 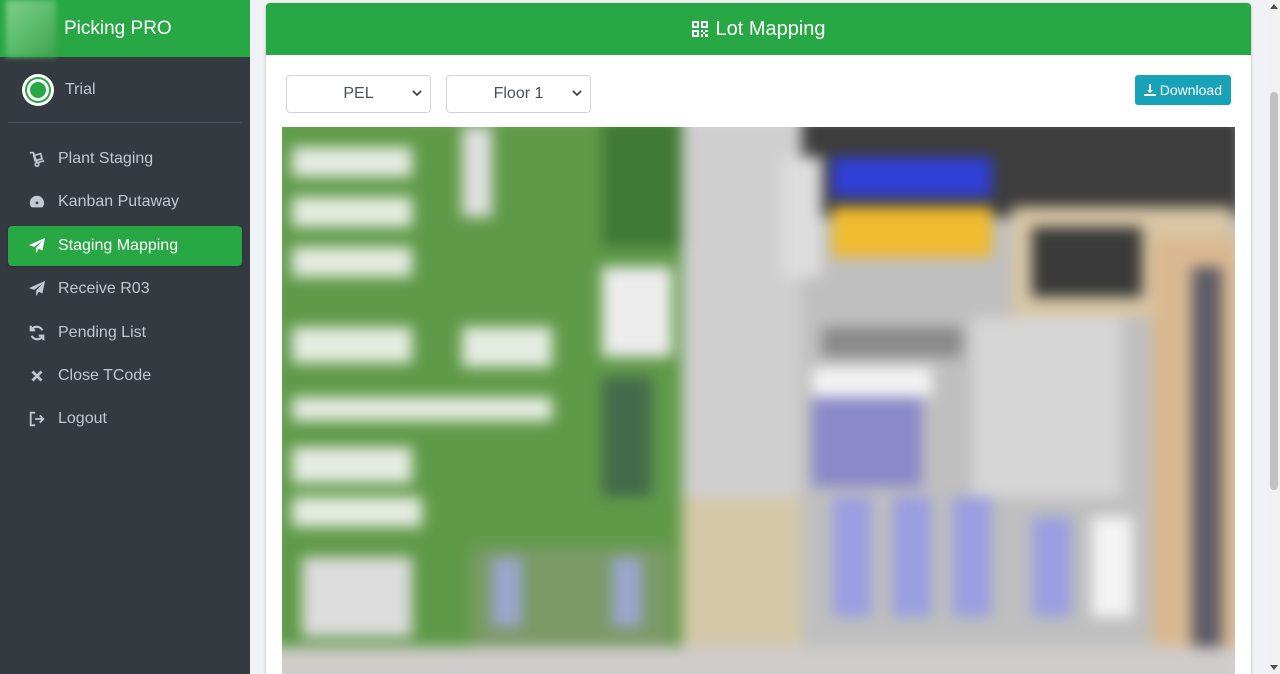 I want to click on page-scrollbar, so click(x=1274, y=337).